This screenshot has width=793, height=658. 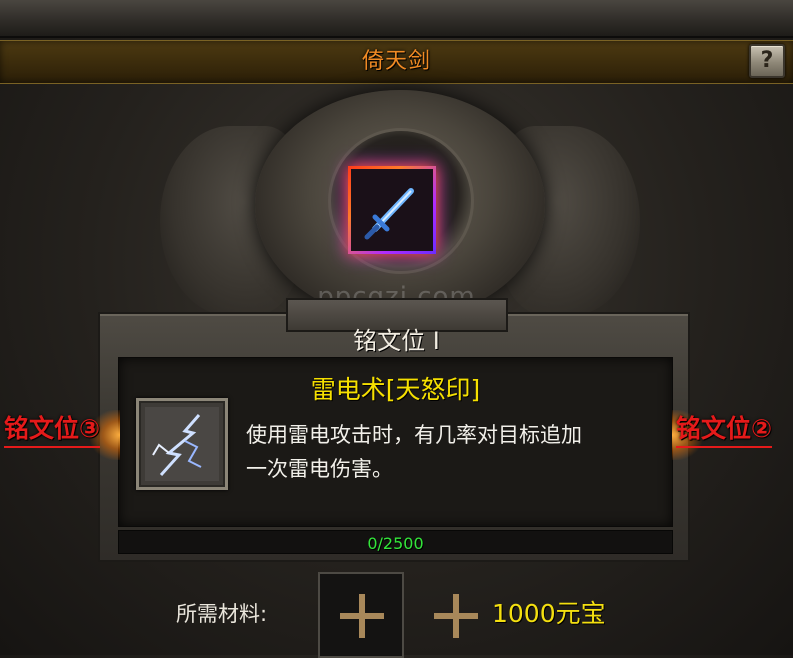 What do you see at coordinates (767, 61) in the screenshot?
I see `help-button: ?` at bounding box center [767, 61].